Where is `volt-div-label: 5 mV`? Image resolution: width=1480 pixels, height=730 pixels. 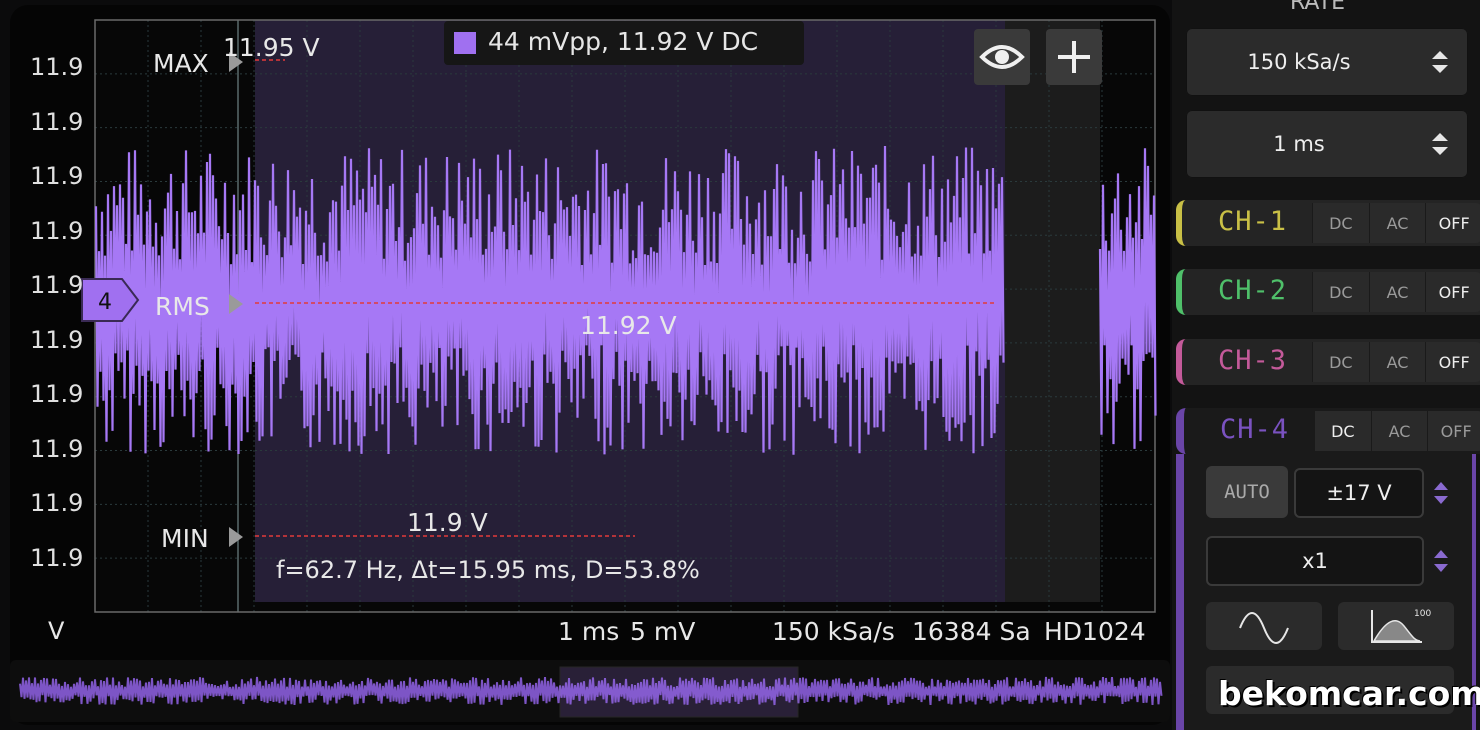
volt-div-label: 5 mV is located at coordinates (663, 631).